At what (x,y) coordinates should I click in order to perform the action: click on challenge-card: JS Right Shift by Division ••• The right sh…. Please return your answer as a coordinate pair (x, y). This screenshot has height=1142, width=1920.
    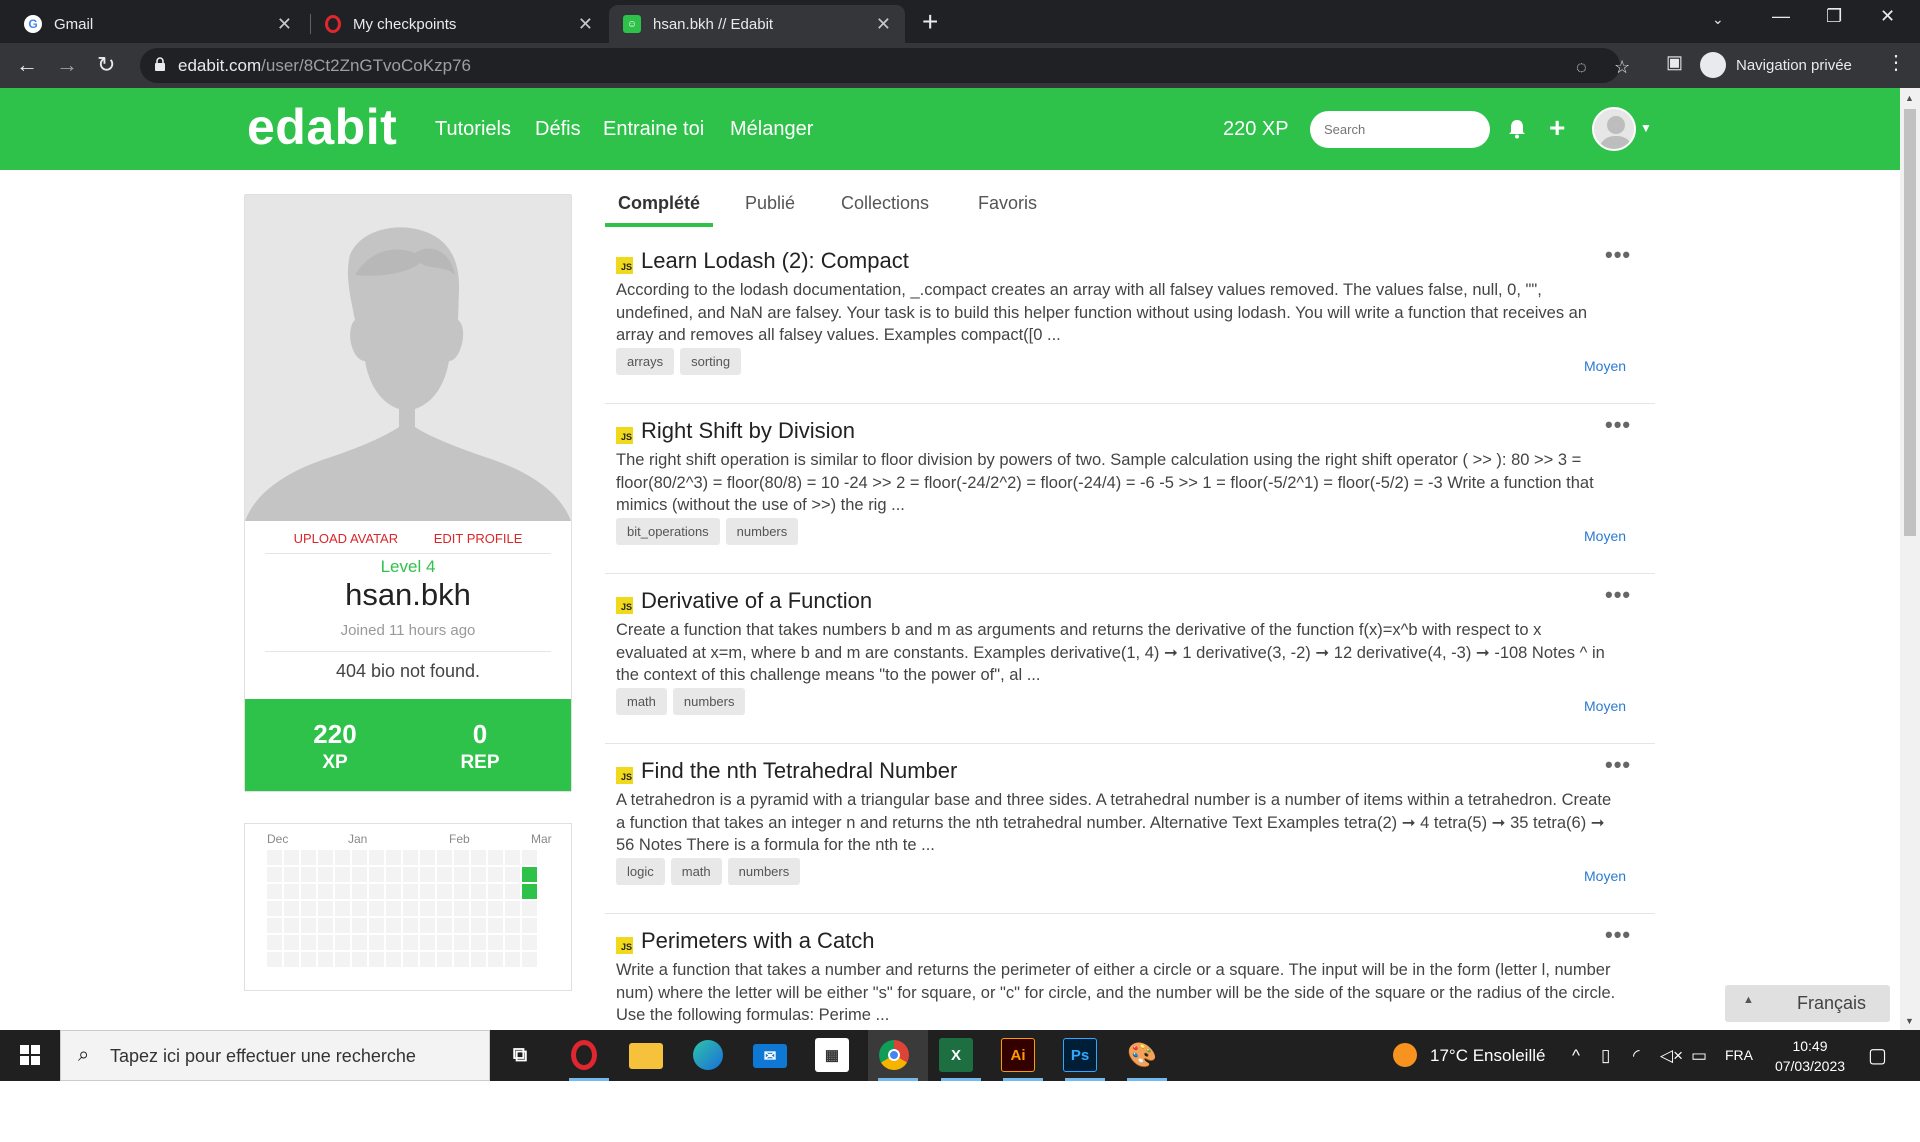
    Looking at the image, I should click on (1130, 489).